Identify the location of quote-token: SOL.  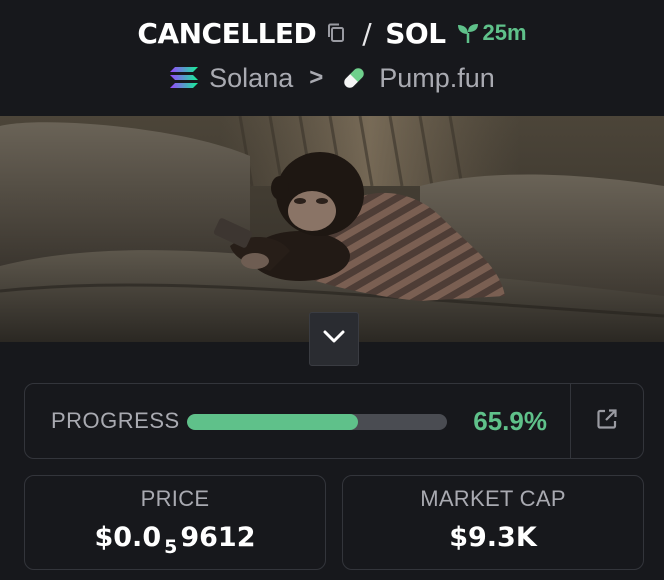
(415, 33).